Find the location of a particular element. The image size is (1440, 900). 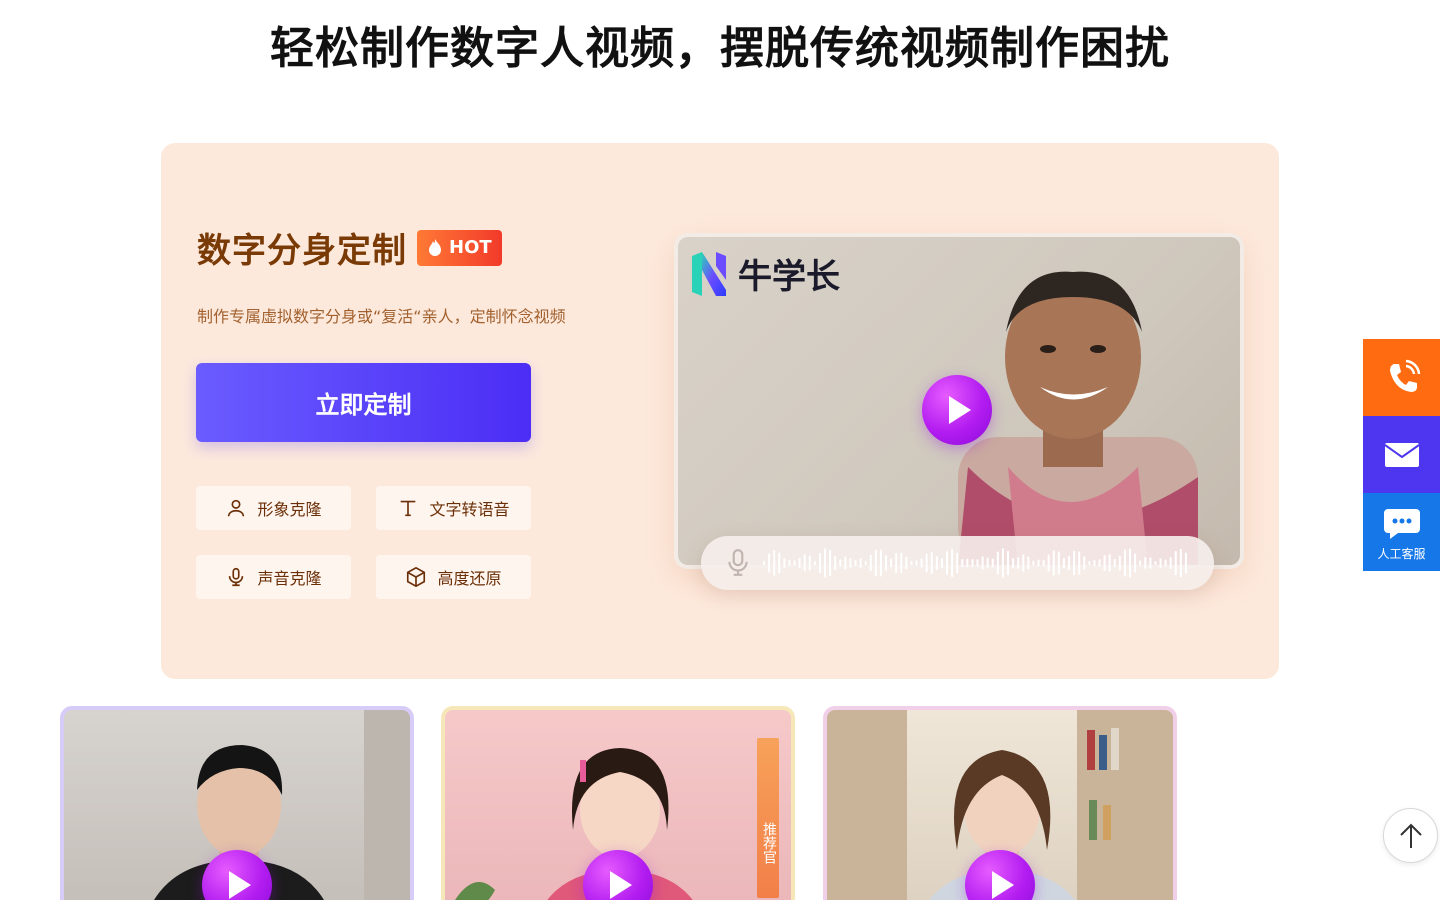

phone-icon is located at coordinates (1404, 375).